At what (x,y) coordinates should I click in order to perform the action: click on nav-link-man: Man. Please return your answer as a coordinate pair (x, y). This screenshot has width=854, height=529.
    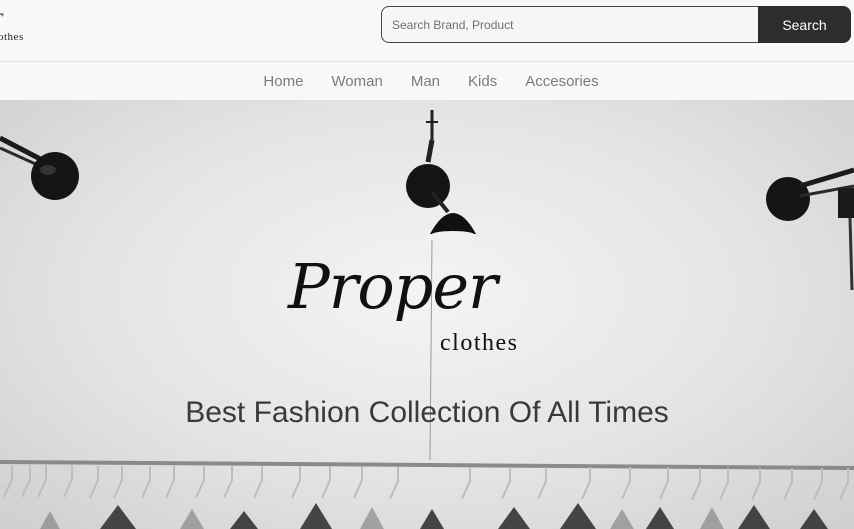
    Looking at the image, I should click on (425, 81).